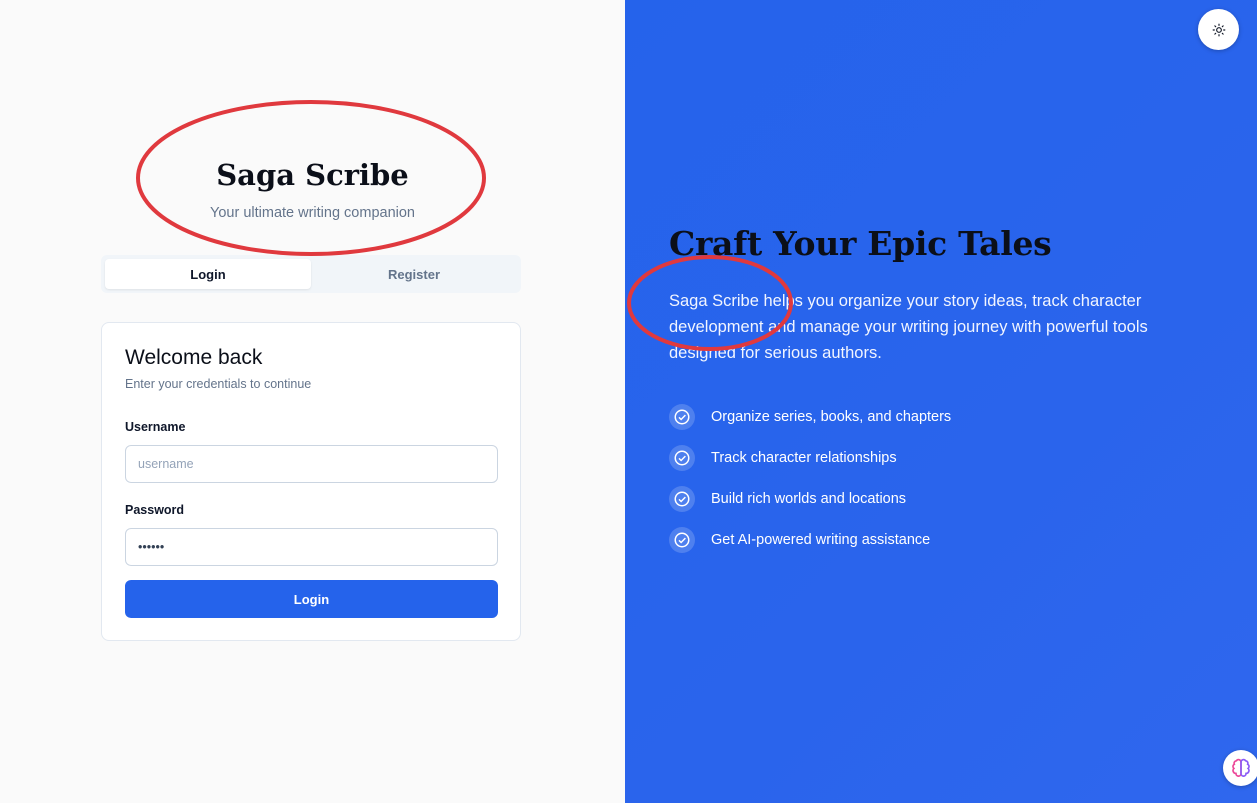  I want to click on password-input, so click(311, 547).